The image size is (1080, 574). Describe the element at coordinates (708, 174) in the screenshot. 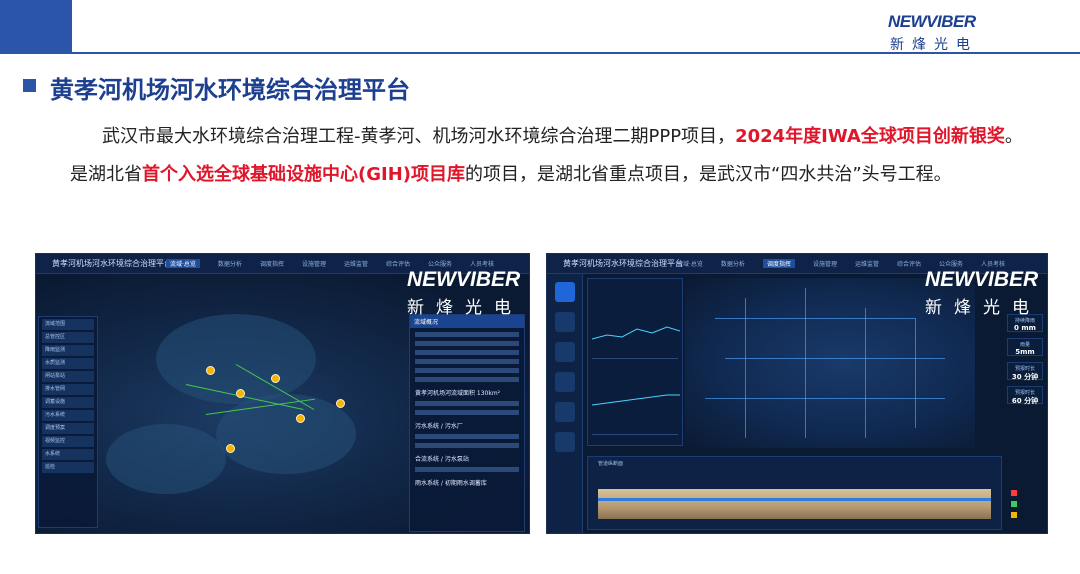

I see `para-text-3: 的项目，是湖北省重点项目，是武汉市“四水共治”头号工程。` at that location.